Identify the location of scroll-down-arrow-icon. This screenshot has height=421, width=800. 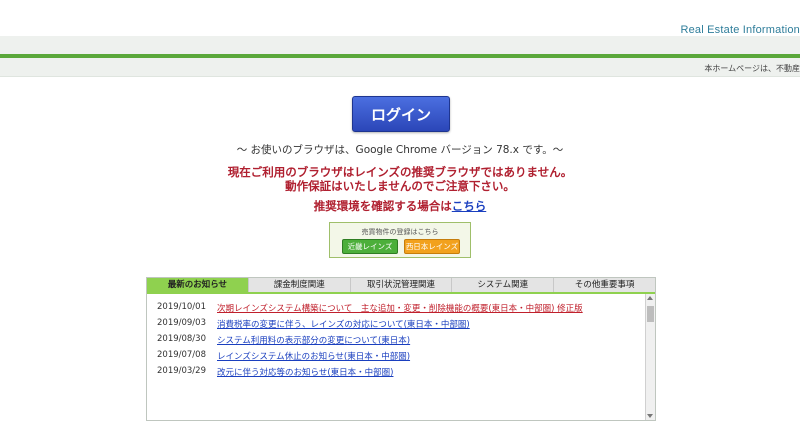
(650, 416).